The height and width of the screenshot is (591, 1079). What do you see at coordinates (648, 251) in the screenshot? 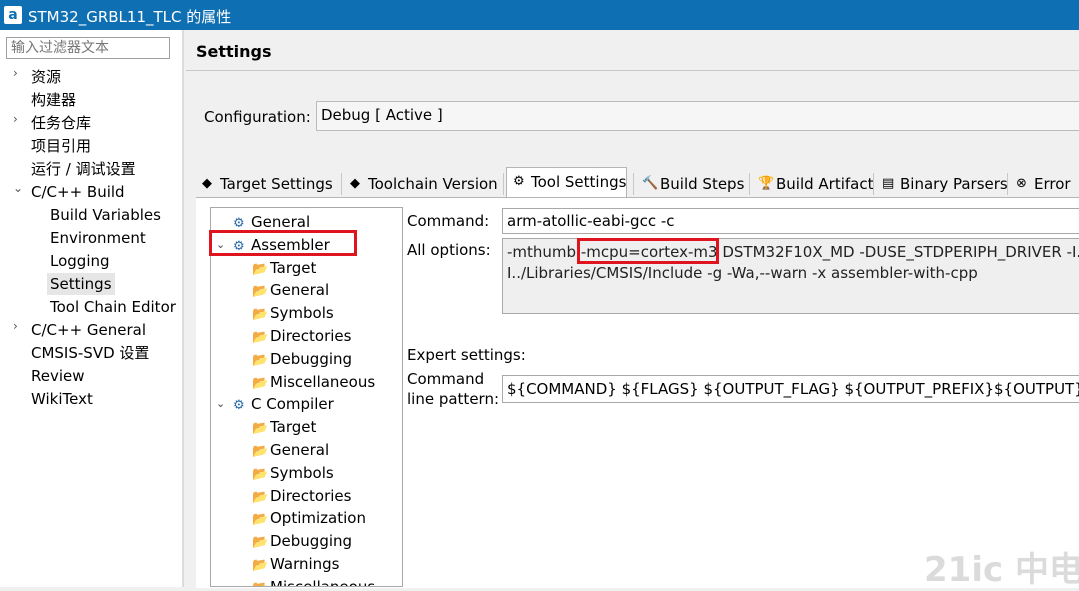
I see `mcpu-highlight-box` at bounding box center [648, 251].